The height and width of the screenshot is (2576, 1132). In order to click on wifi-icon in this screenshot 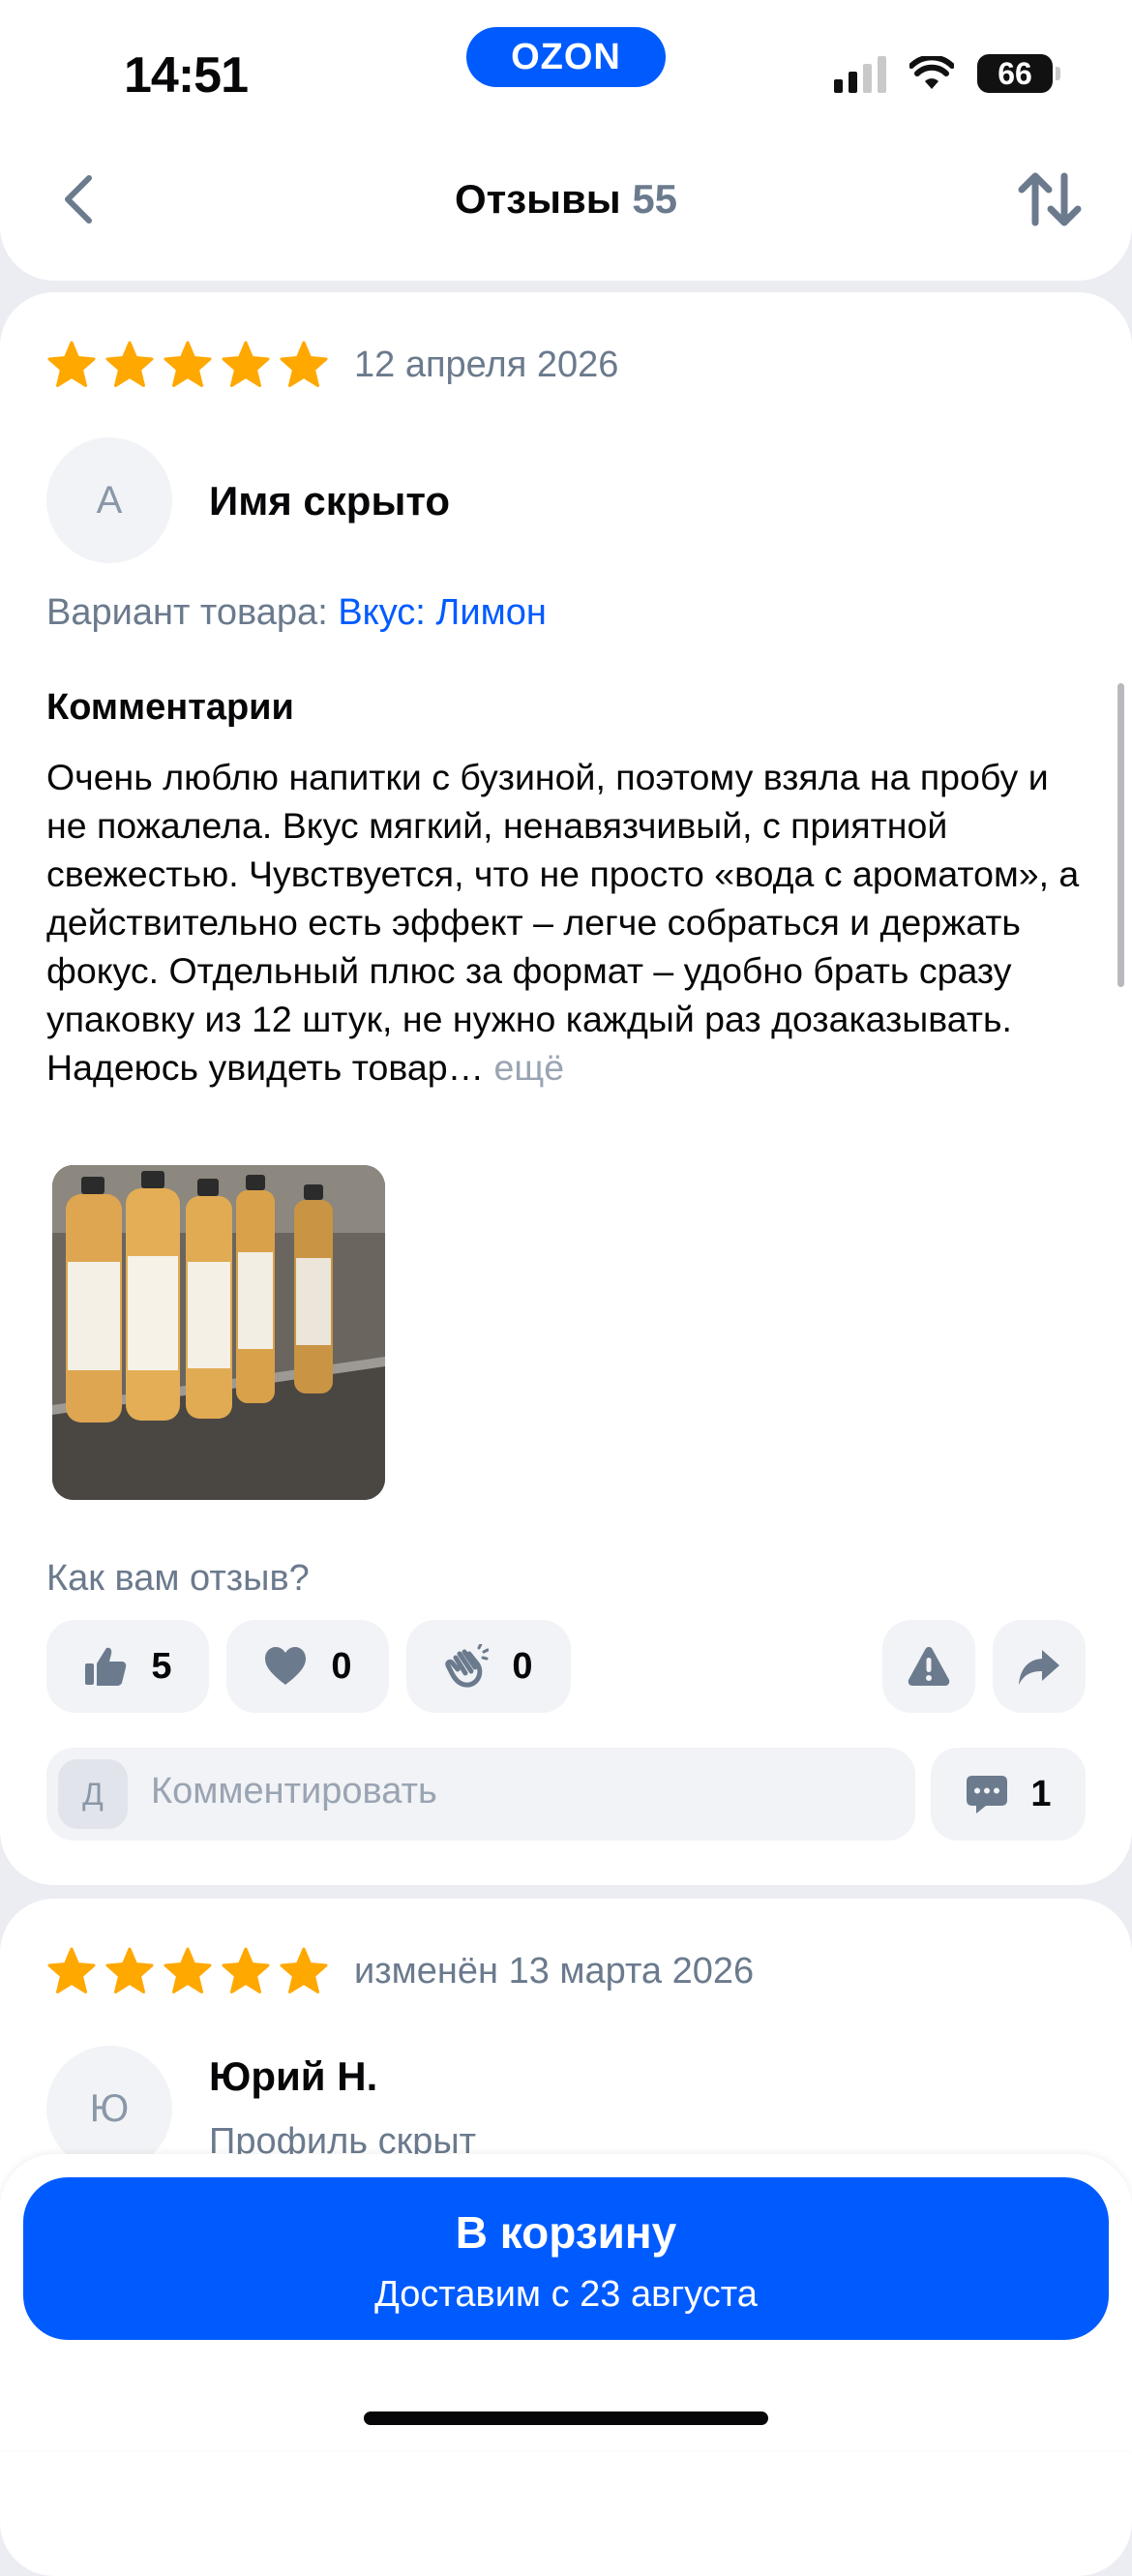, I will do `click(931, 72)`.